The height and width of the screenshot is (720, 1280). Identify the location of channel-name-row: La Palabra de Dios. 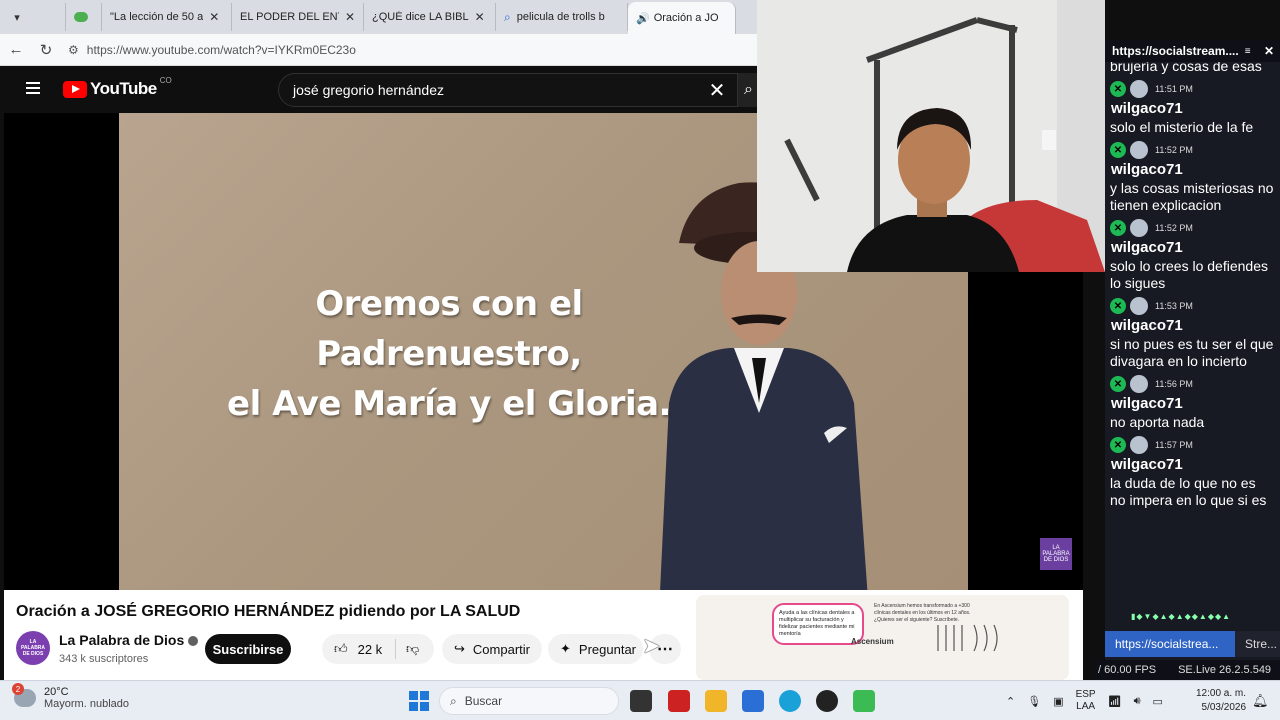
(129, 640).